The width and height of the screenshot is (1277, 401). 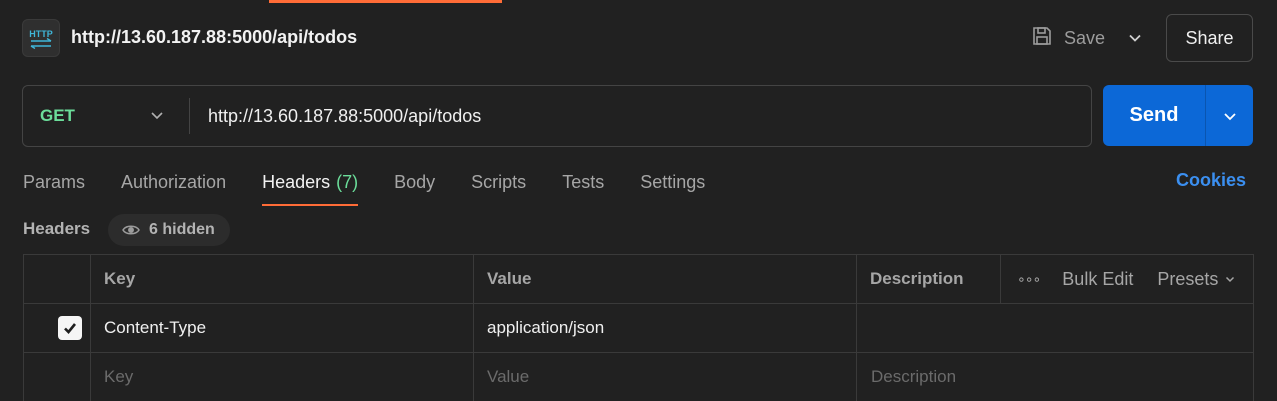 I want to click on url-input: http://13.60.187.88:5000/api/todos, so click(x=643, y=116).